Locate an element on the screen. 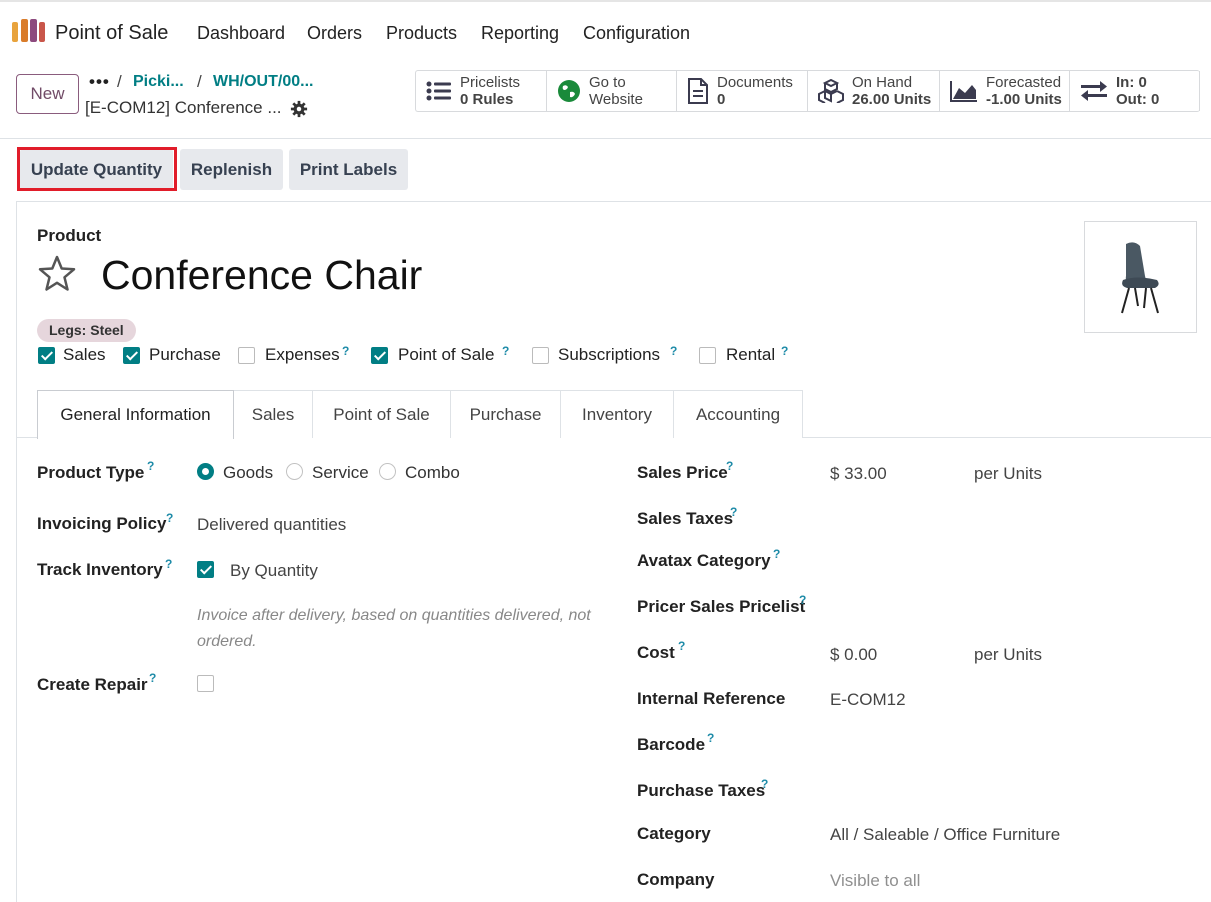 This screenshot has width=1211, height=902. in-out-button: In: 0 Out: 0 is located at coordinates (1135, 91).